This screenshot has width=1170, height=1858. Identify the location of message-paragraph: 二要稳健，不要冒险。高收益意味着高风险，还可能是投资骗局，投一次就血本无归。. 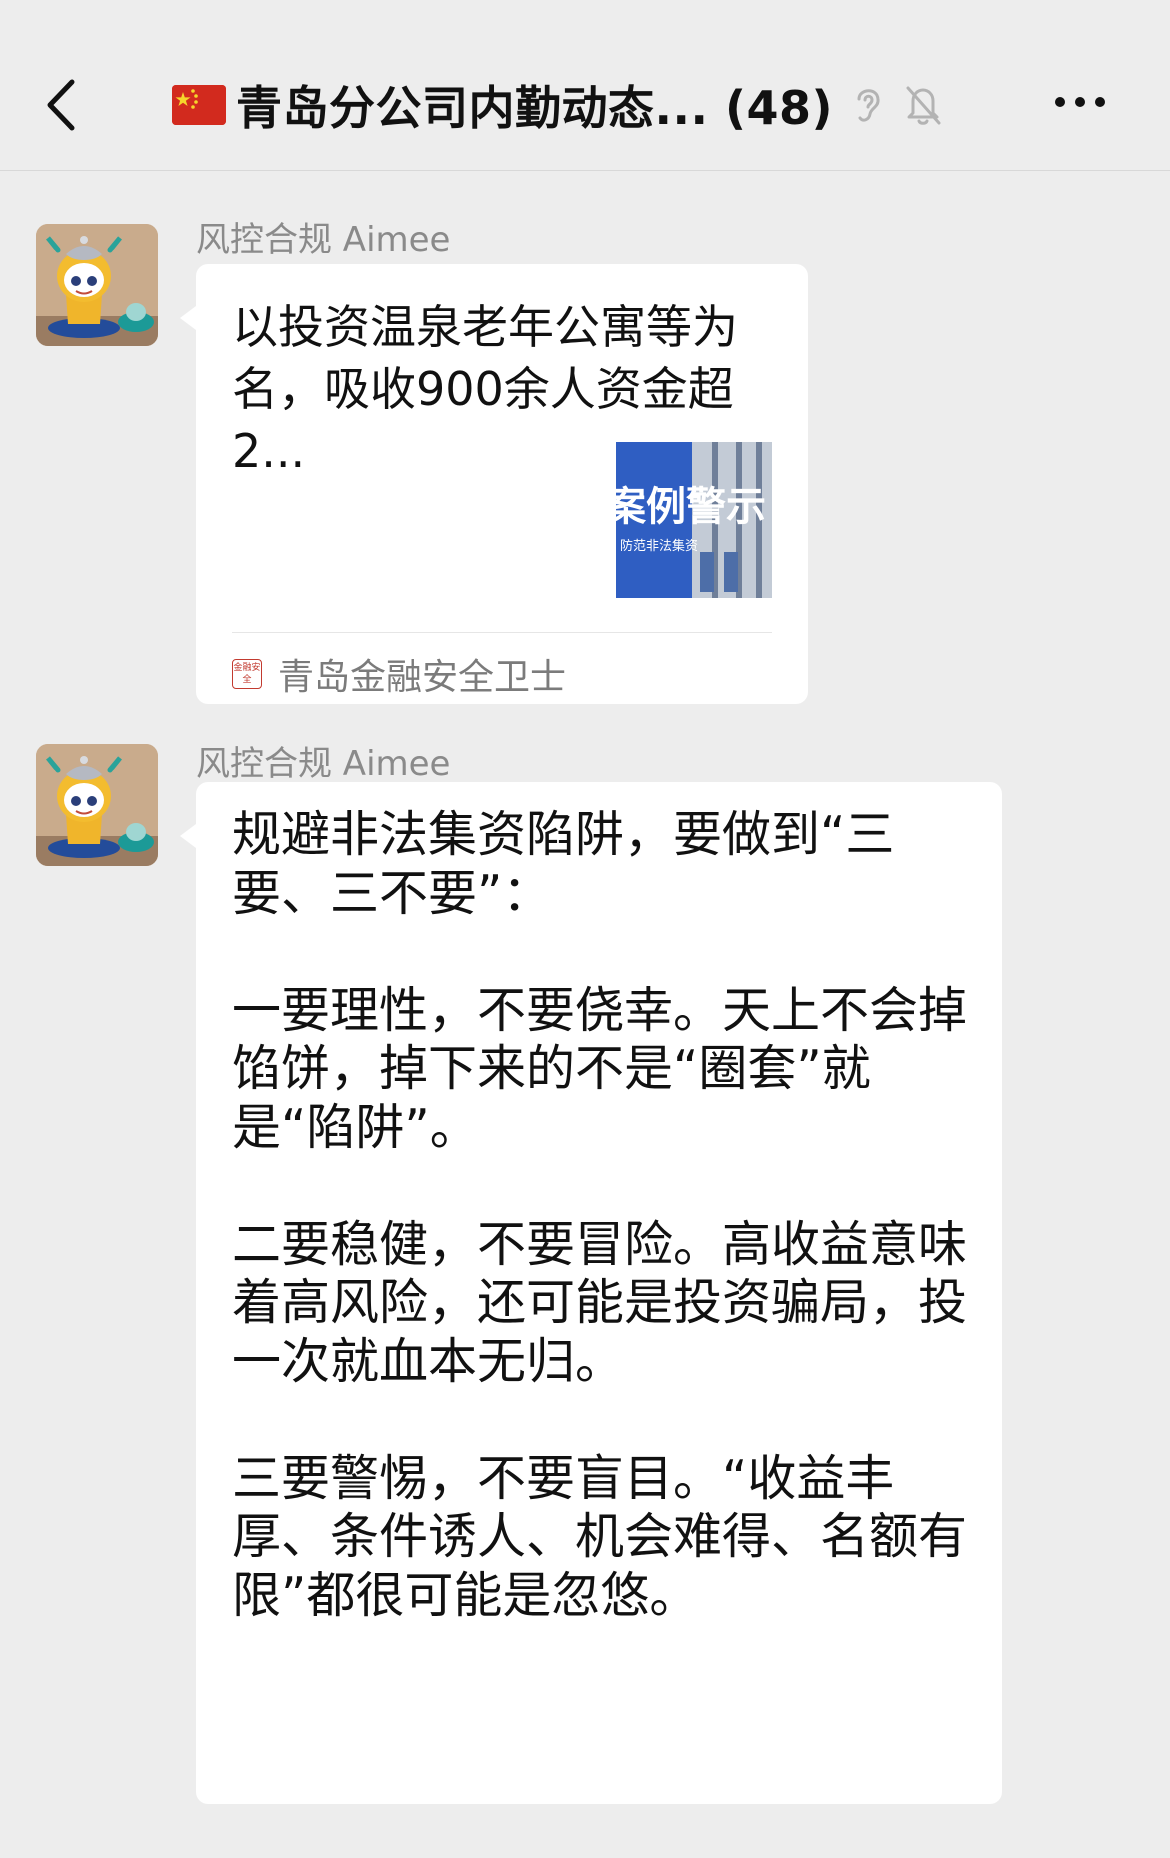
(600, 1302).